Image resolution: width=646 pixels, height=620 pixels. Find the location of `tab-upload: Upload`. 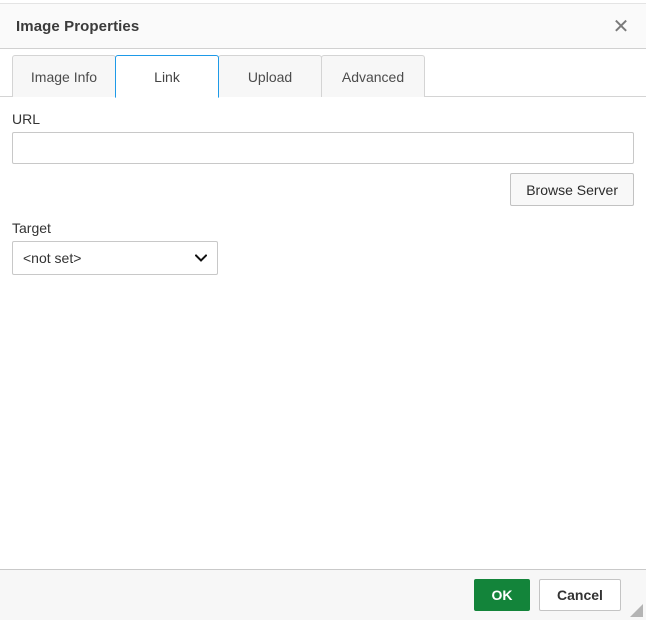

tab-upload: Upload is located at coordinates (270, 76).